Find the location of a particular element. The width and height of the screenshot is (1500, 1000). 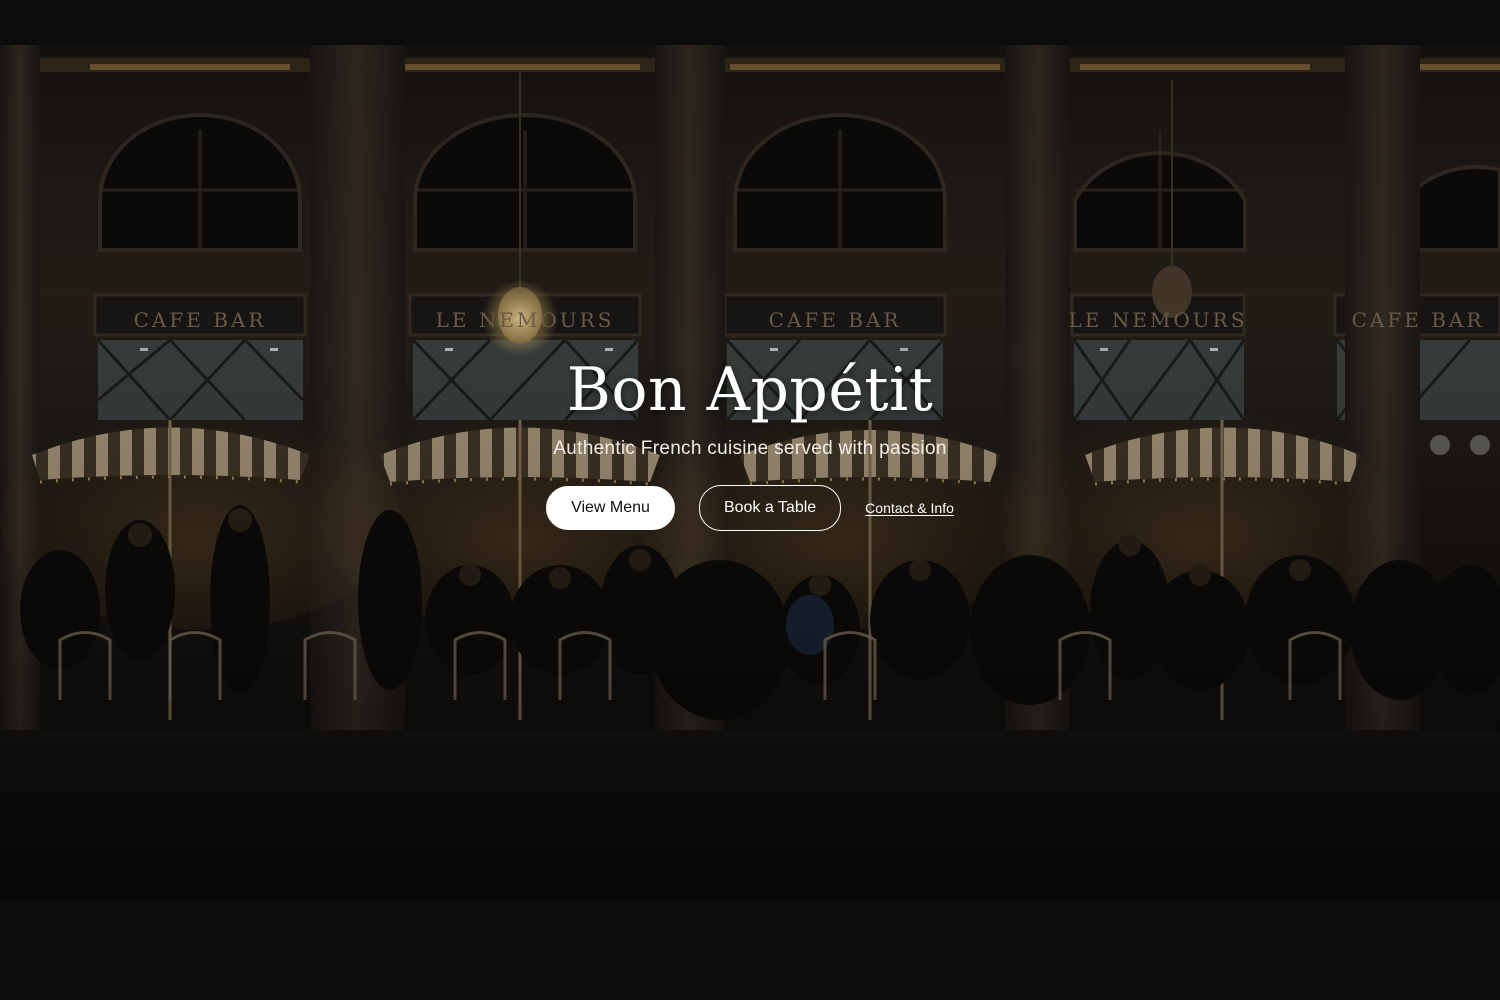

view-menu-button: View Menu is located at coordinates (610, 508).